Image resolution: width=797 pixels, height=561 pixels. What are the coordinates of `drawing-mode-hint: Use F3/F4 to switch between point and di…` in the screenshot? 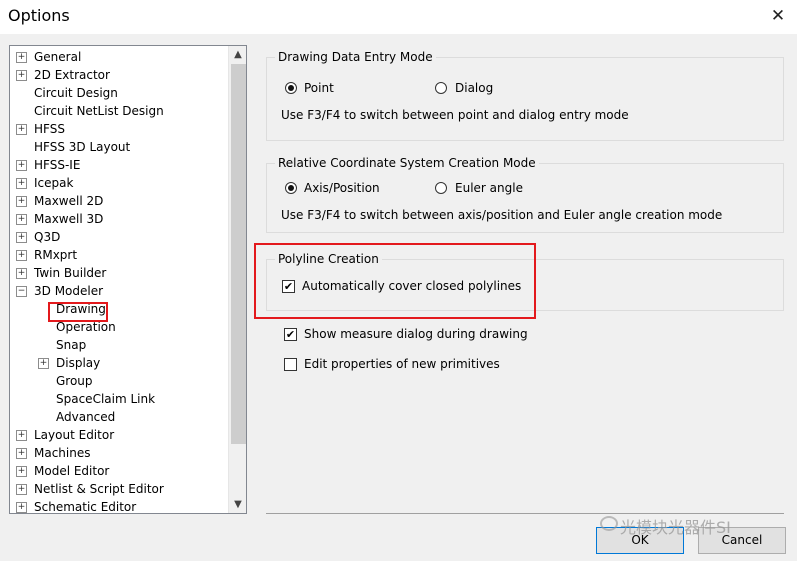 It's located at (455, 115).